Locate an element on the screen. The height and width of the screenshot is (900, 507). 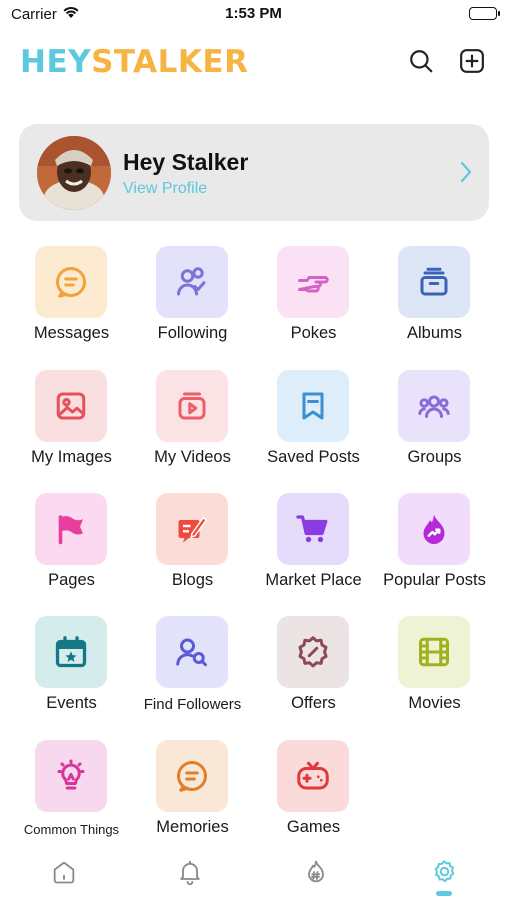
menu-item-label: Saved Posts is located at coordinates (313, 457).